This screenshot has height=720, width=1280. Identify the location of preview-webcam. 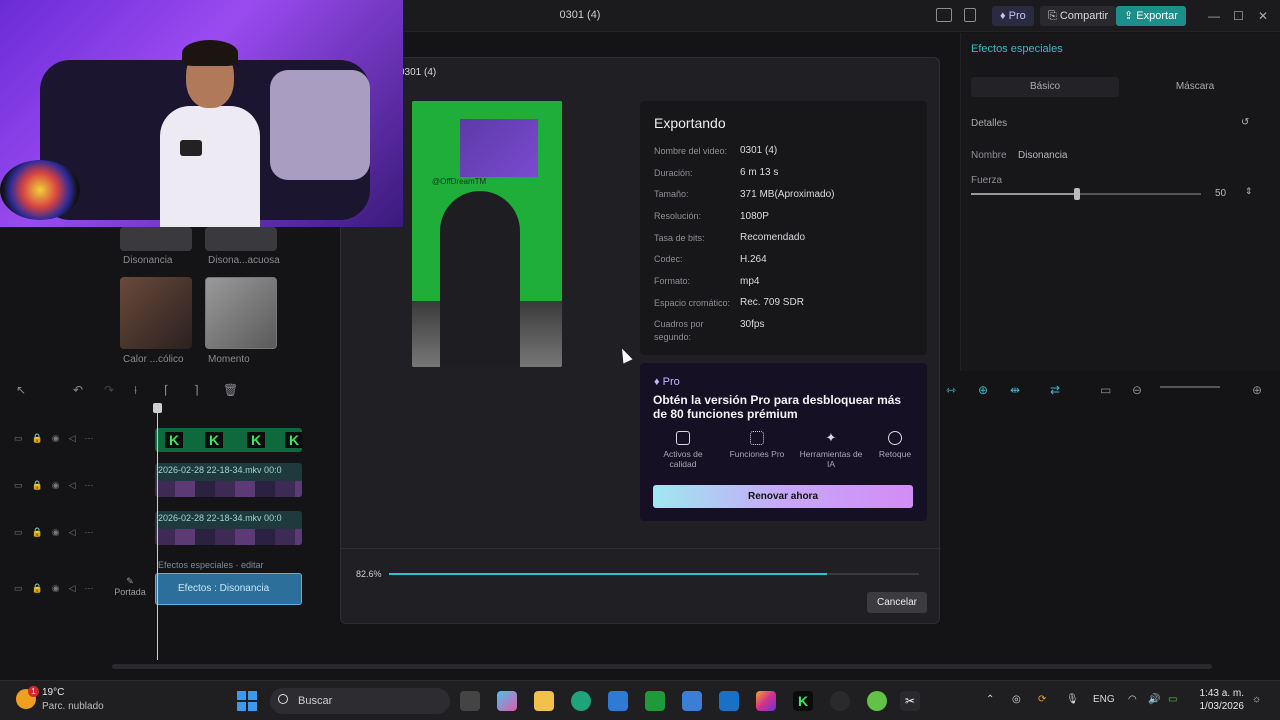
(499, 148).